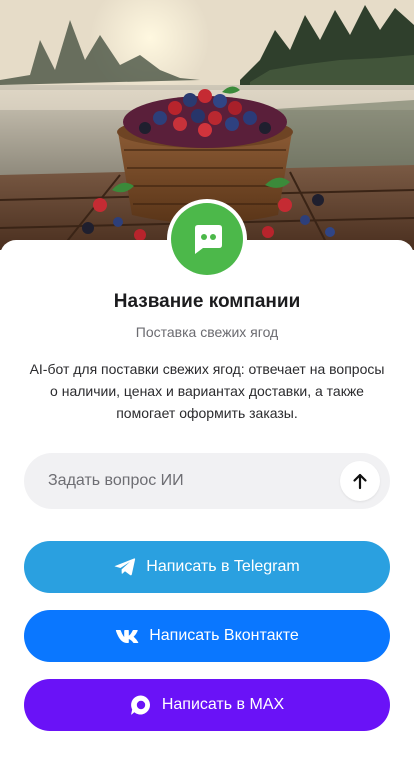  What do you see at coordinates (194, 481) in the screenshot?
I see `ask-ai-input` at bounding box center [194, 481].